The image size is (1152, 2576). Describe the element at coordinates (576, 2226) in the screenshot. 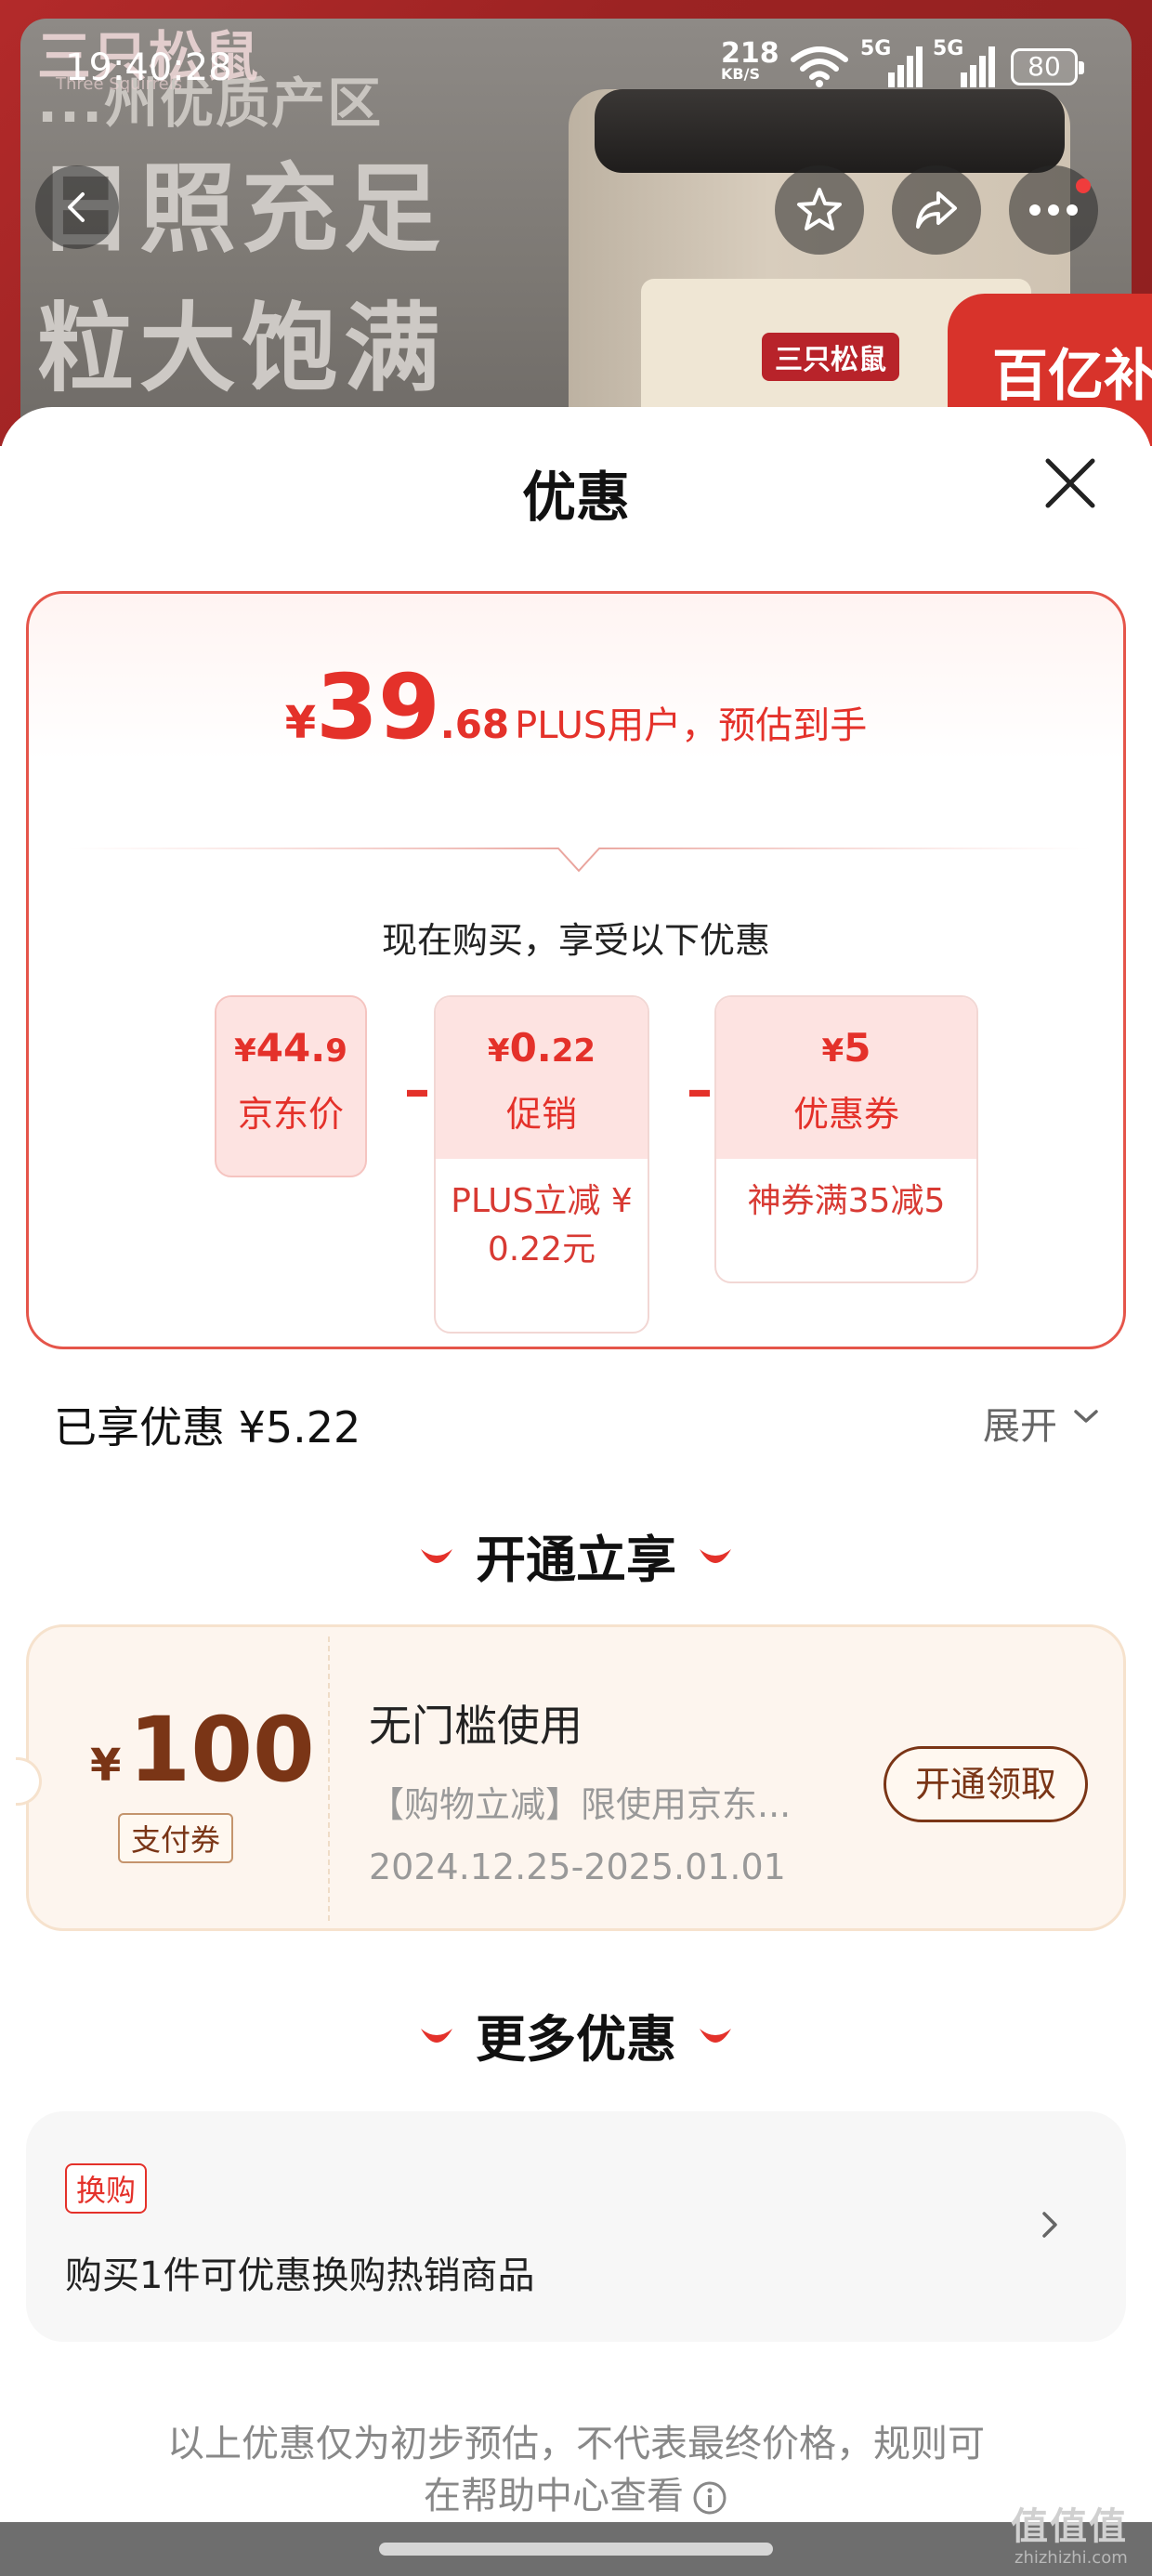

I see `trade-in-offer-item: 换购 购买1件可优惠换购热销商品` at that location.